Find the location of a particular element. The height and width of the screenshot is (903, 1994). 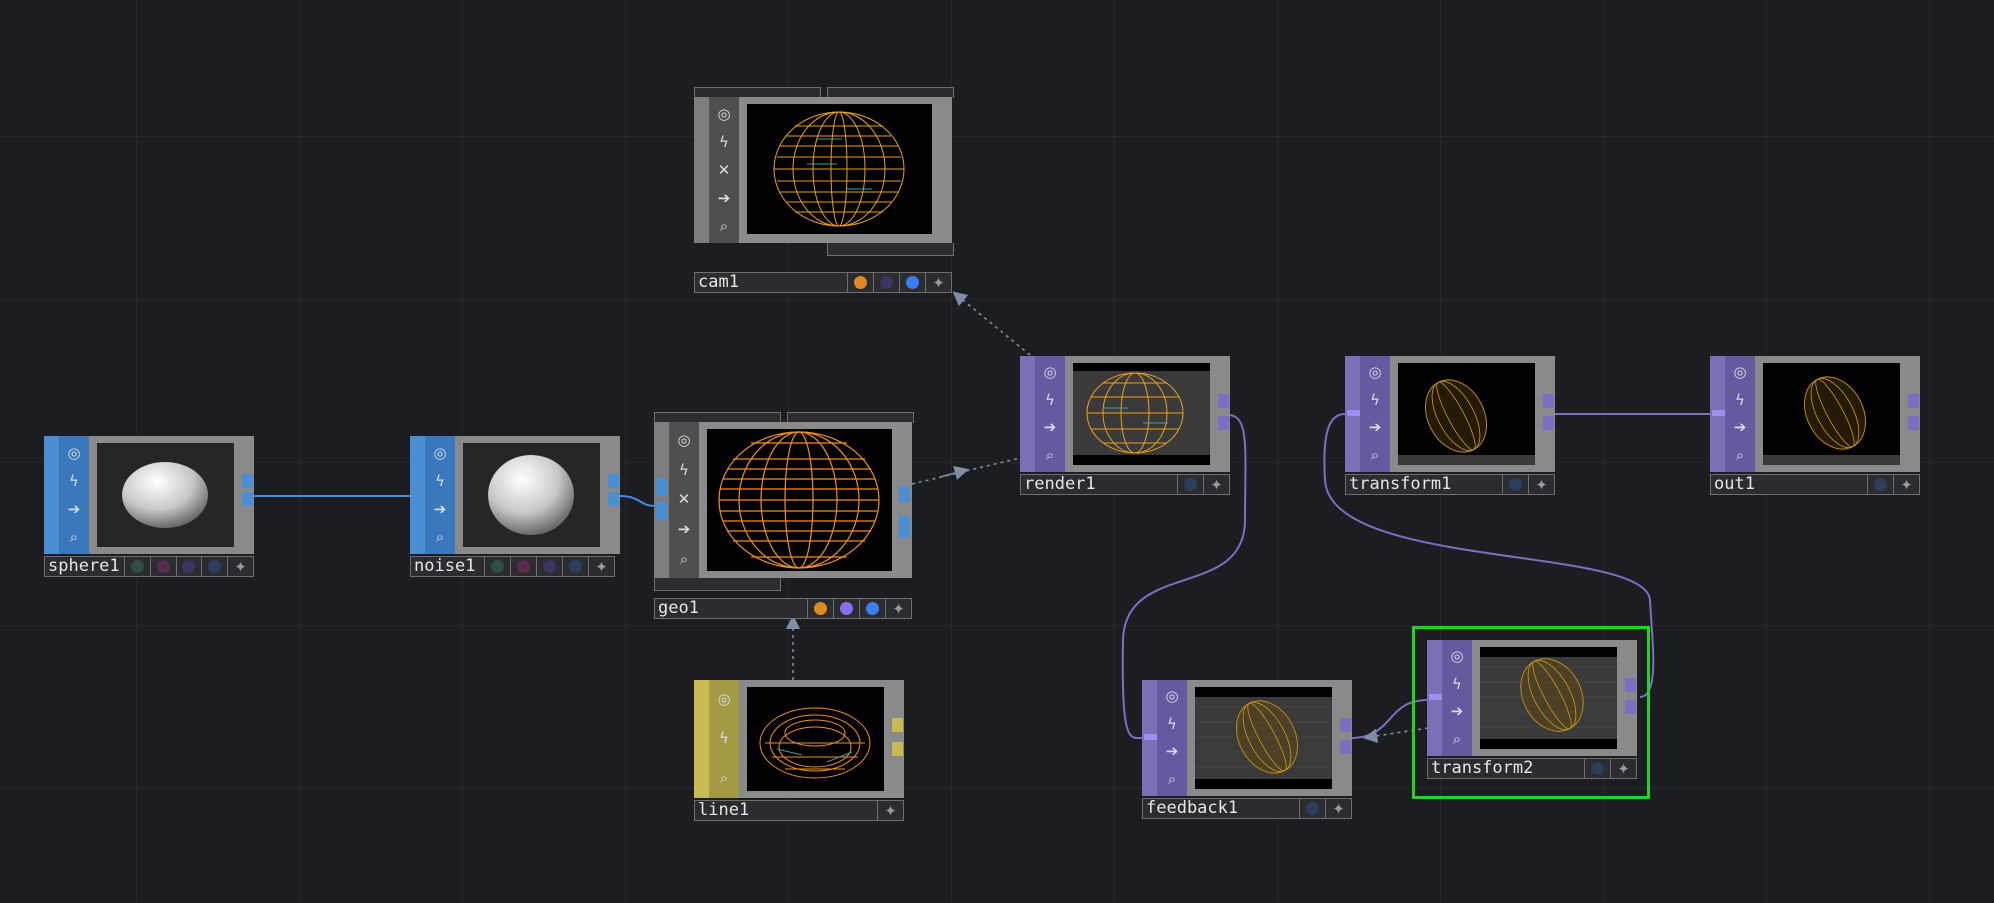

transform2-label-bar: transform2 ✦ is located at coordinates (1532, 768).